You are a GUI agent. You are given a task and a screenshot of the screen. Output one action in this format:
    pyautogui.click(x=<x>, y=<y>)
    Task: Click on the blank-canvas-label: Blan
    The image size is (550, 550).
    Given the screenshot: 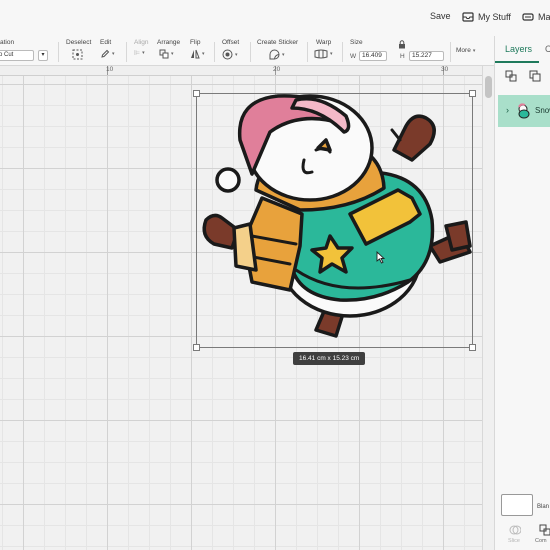 What is the action you would take?
    pyautogui.click(x=543, y=507)
    